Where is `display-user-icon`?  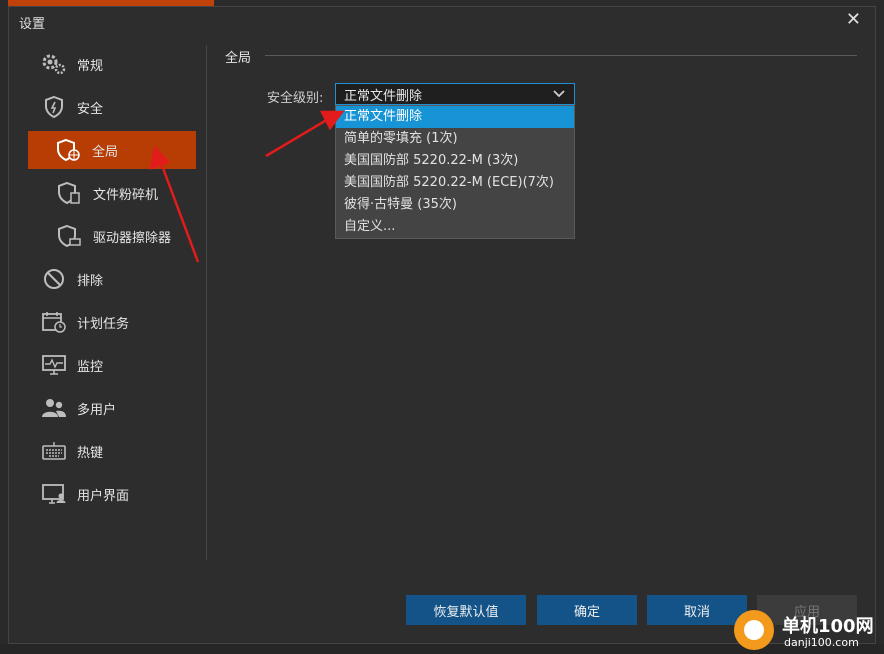
display-user-icon is located at coordinates (54, 494).